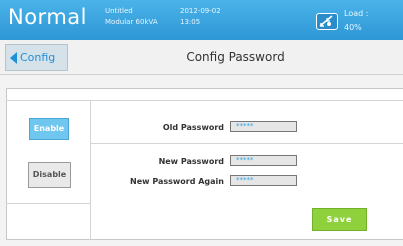  What do you see at coordinates (356, 21) in the screenshot?
I see `load-readout: Load : 40%` at bounding box center [356, 21].